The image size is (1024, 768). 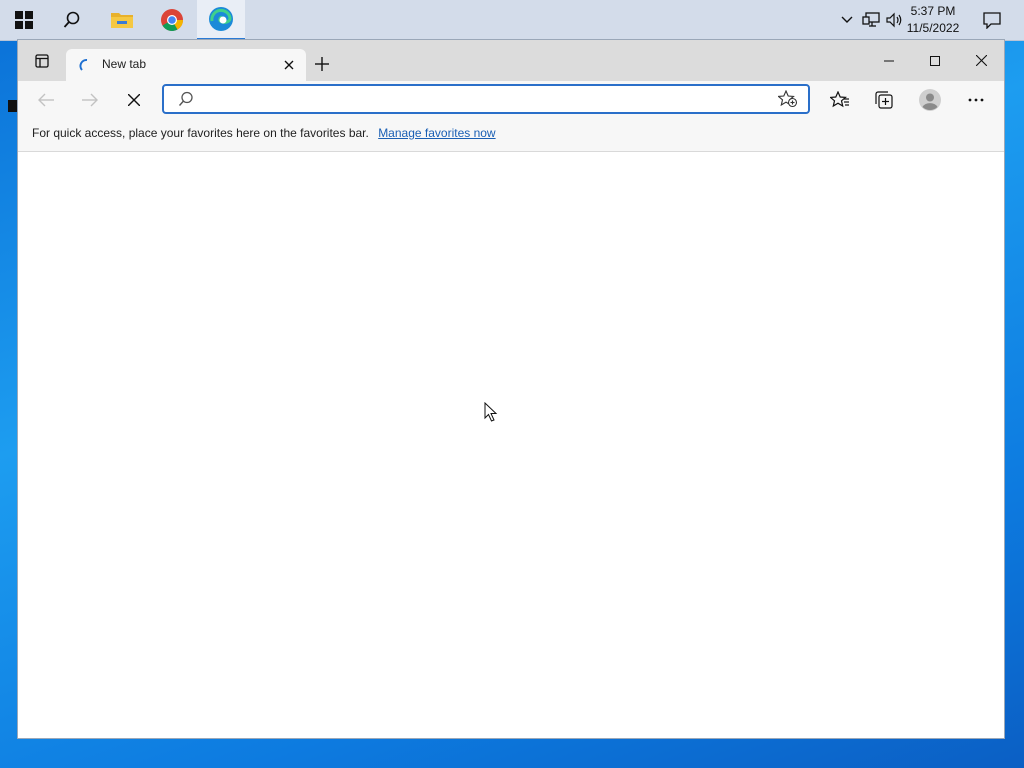 I want to click on clock-time: 5:37 PM, so click(x=933, y=11).